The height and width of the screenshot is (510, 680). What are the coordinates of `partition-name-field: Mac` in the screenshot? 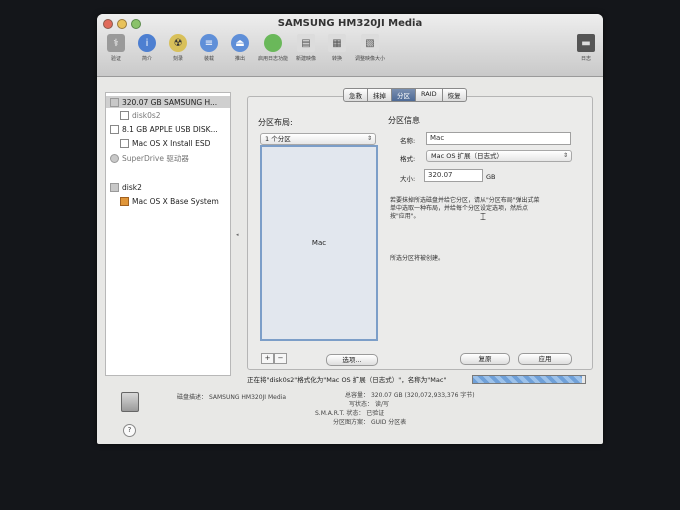 It's located at (498, 138).